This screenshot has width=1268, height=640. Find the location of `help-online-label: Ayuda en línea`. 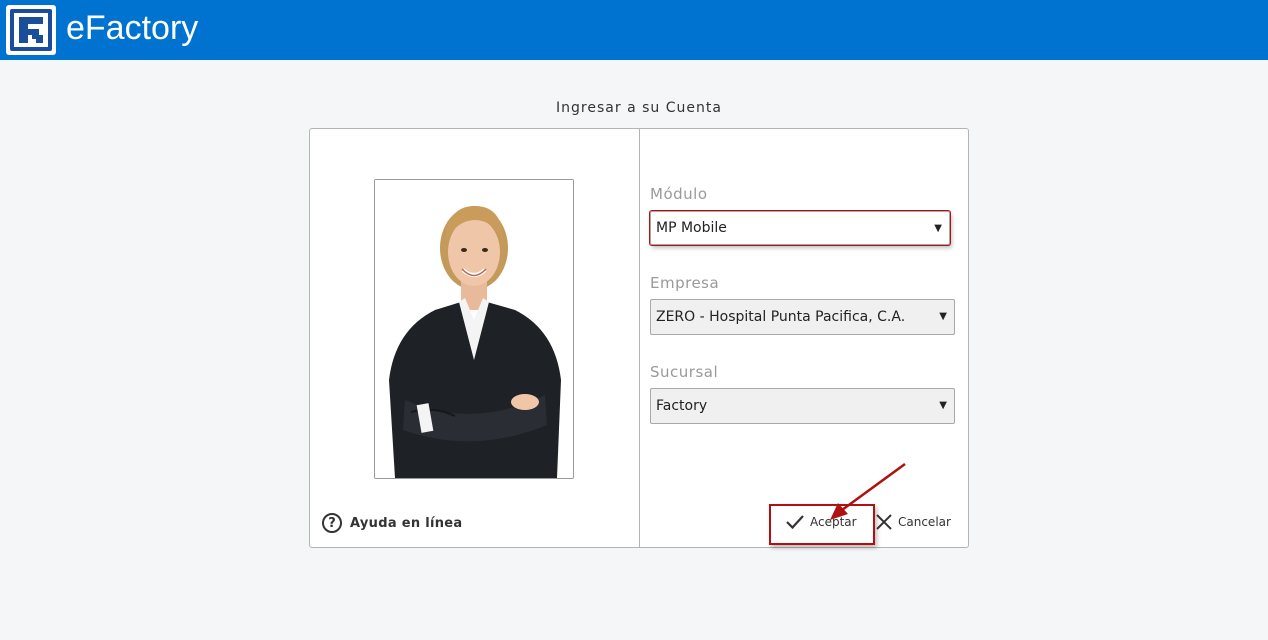

help-online-label: Ayuda en línea is located at coordinates (406, 523).